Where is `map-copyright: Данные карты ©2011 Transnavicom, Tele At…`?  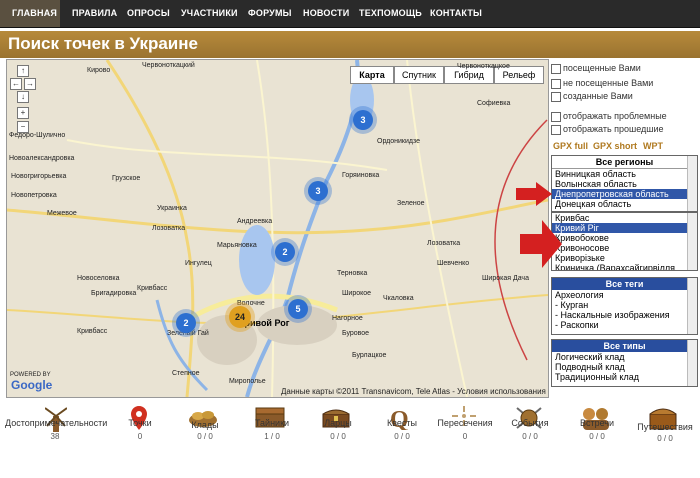
map-copyright: Данные карты ©2011 Transnavicom, Tele At… is located at coordinates (413, 391).